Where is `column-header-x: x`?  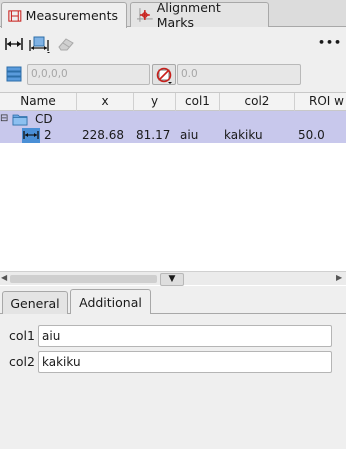
column-header-x: x is located at coordinates (105, 102).